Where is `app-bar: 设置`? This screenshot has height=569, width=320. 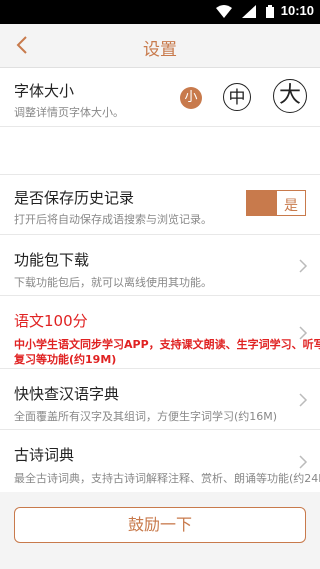
app-bar: 设置 is located at coordinates (160, 46).